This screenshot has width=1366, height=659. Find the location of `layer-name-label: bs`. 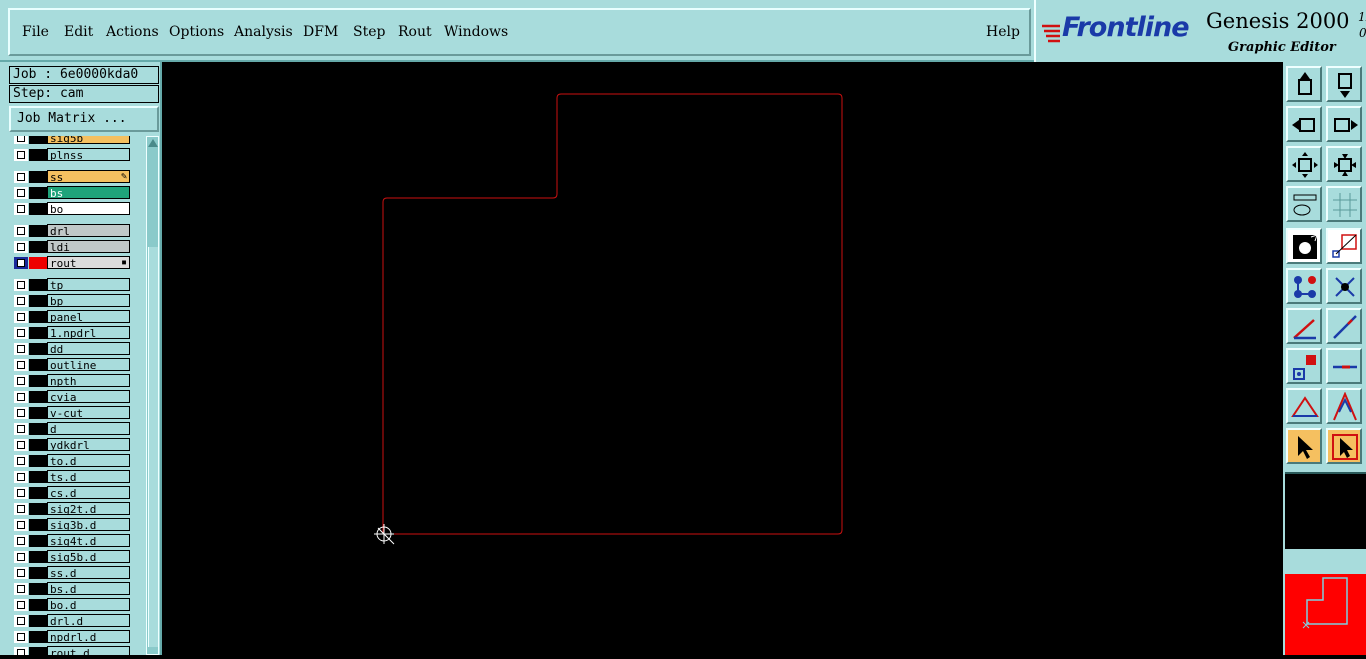

layer-name-label: bs is located at coordinates (88, 193).